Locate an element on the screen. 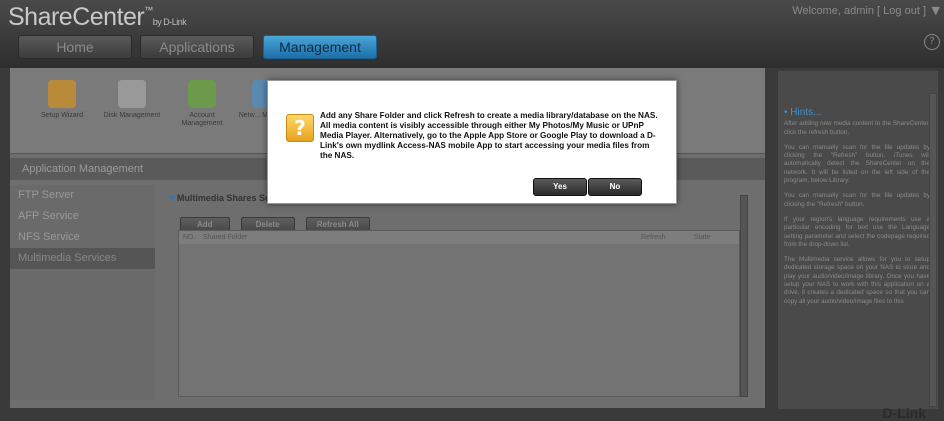 The width and height of the screenshot is (944, 421). application-management-title: Application Management is located at coordinates (83, 169).